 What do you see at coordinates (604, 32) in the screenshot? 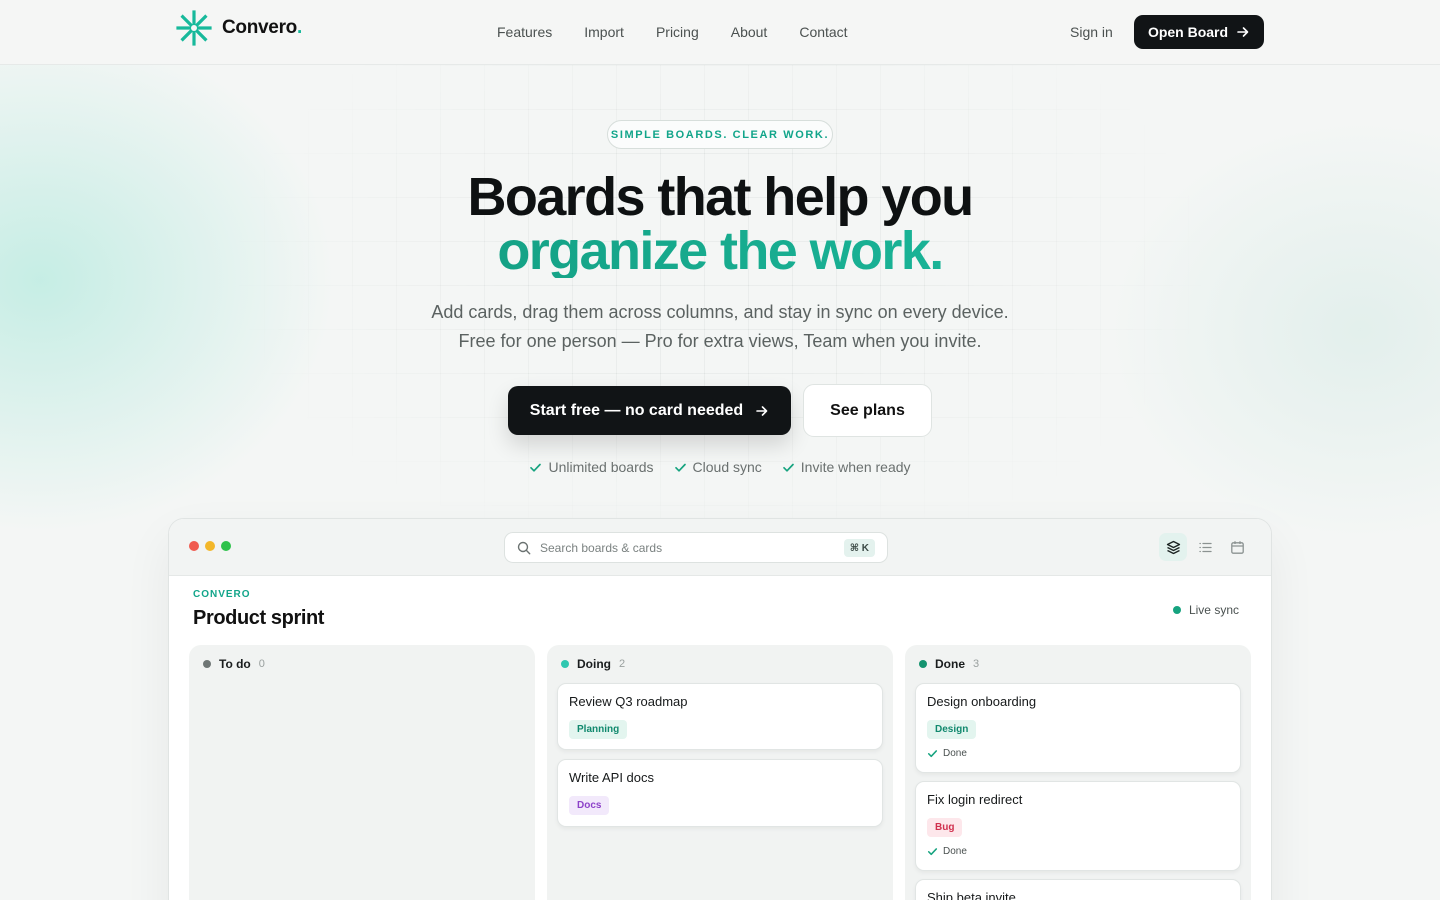
I see `nav-link-import: Import` at bounding box center [604, 32].